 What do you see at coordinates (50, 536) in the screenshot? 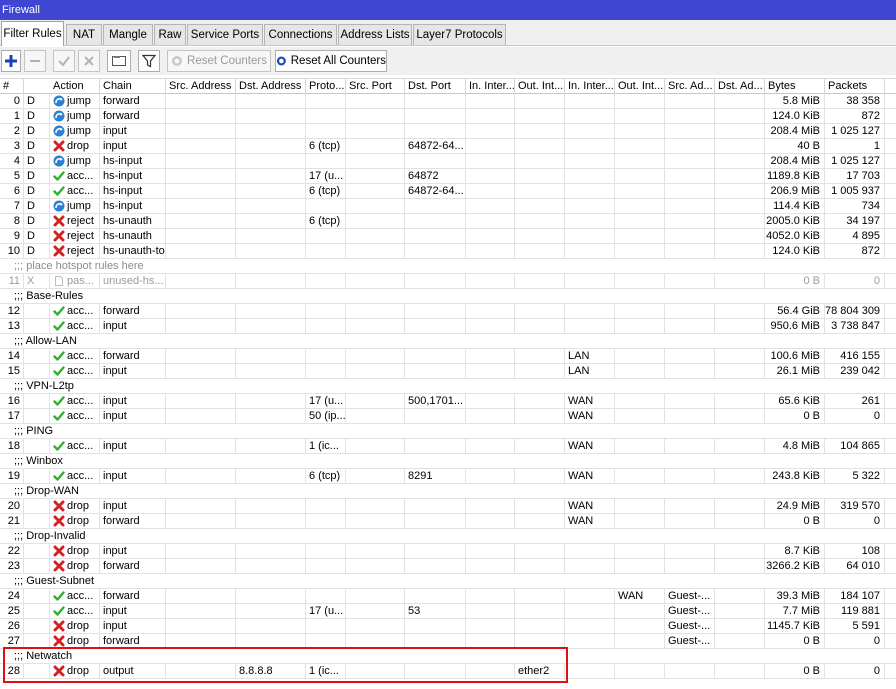
I see `rule-comment: ;;; Drop-Invalid` at bounding box center [50, 536].